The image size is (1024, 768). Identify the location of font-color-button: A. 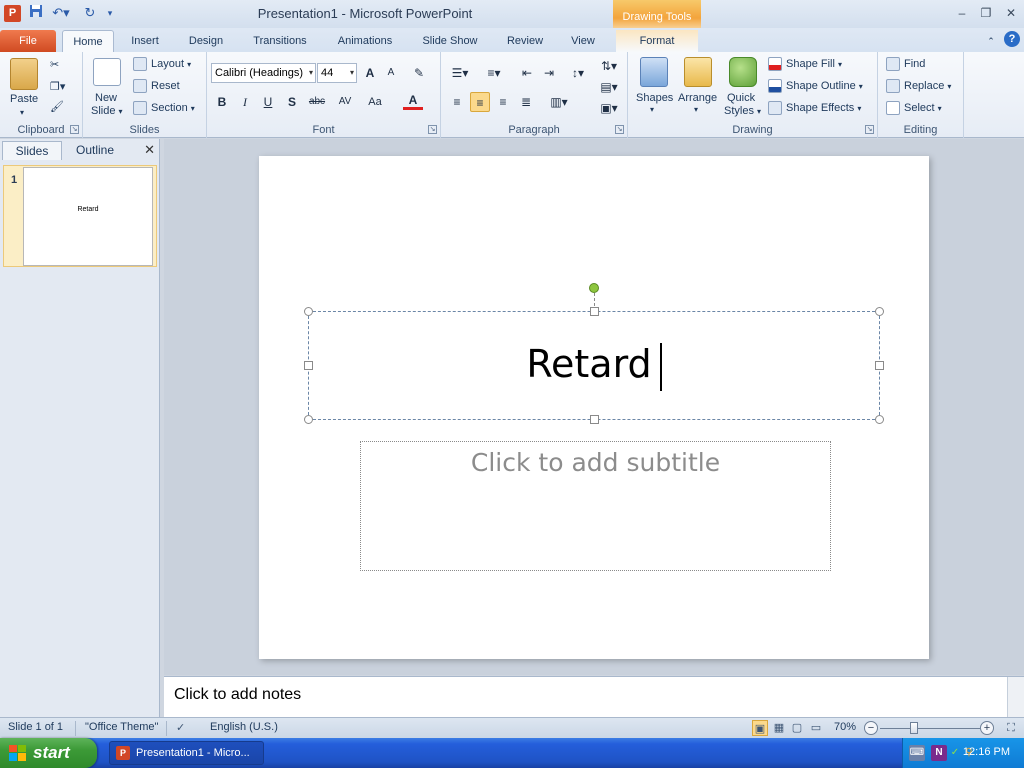
(413, 100).